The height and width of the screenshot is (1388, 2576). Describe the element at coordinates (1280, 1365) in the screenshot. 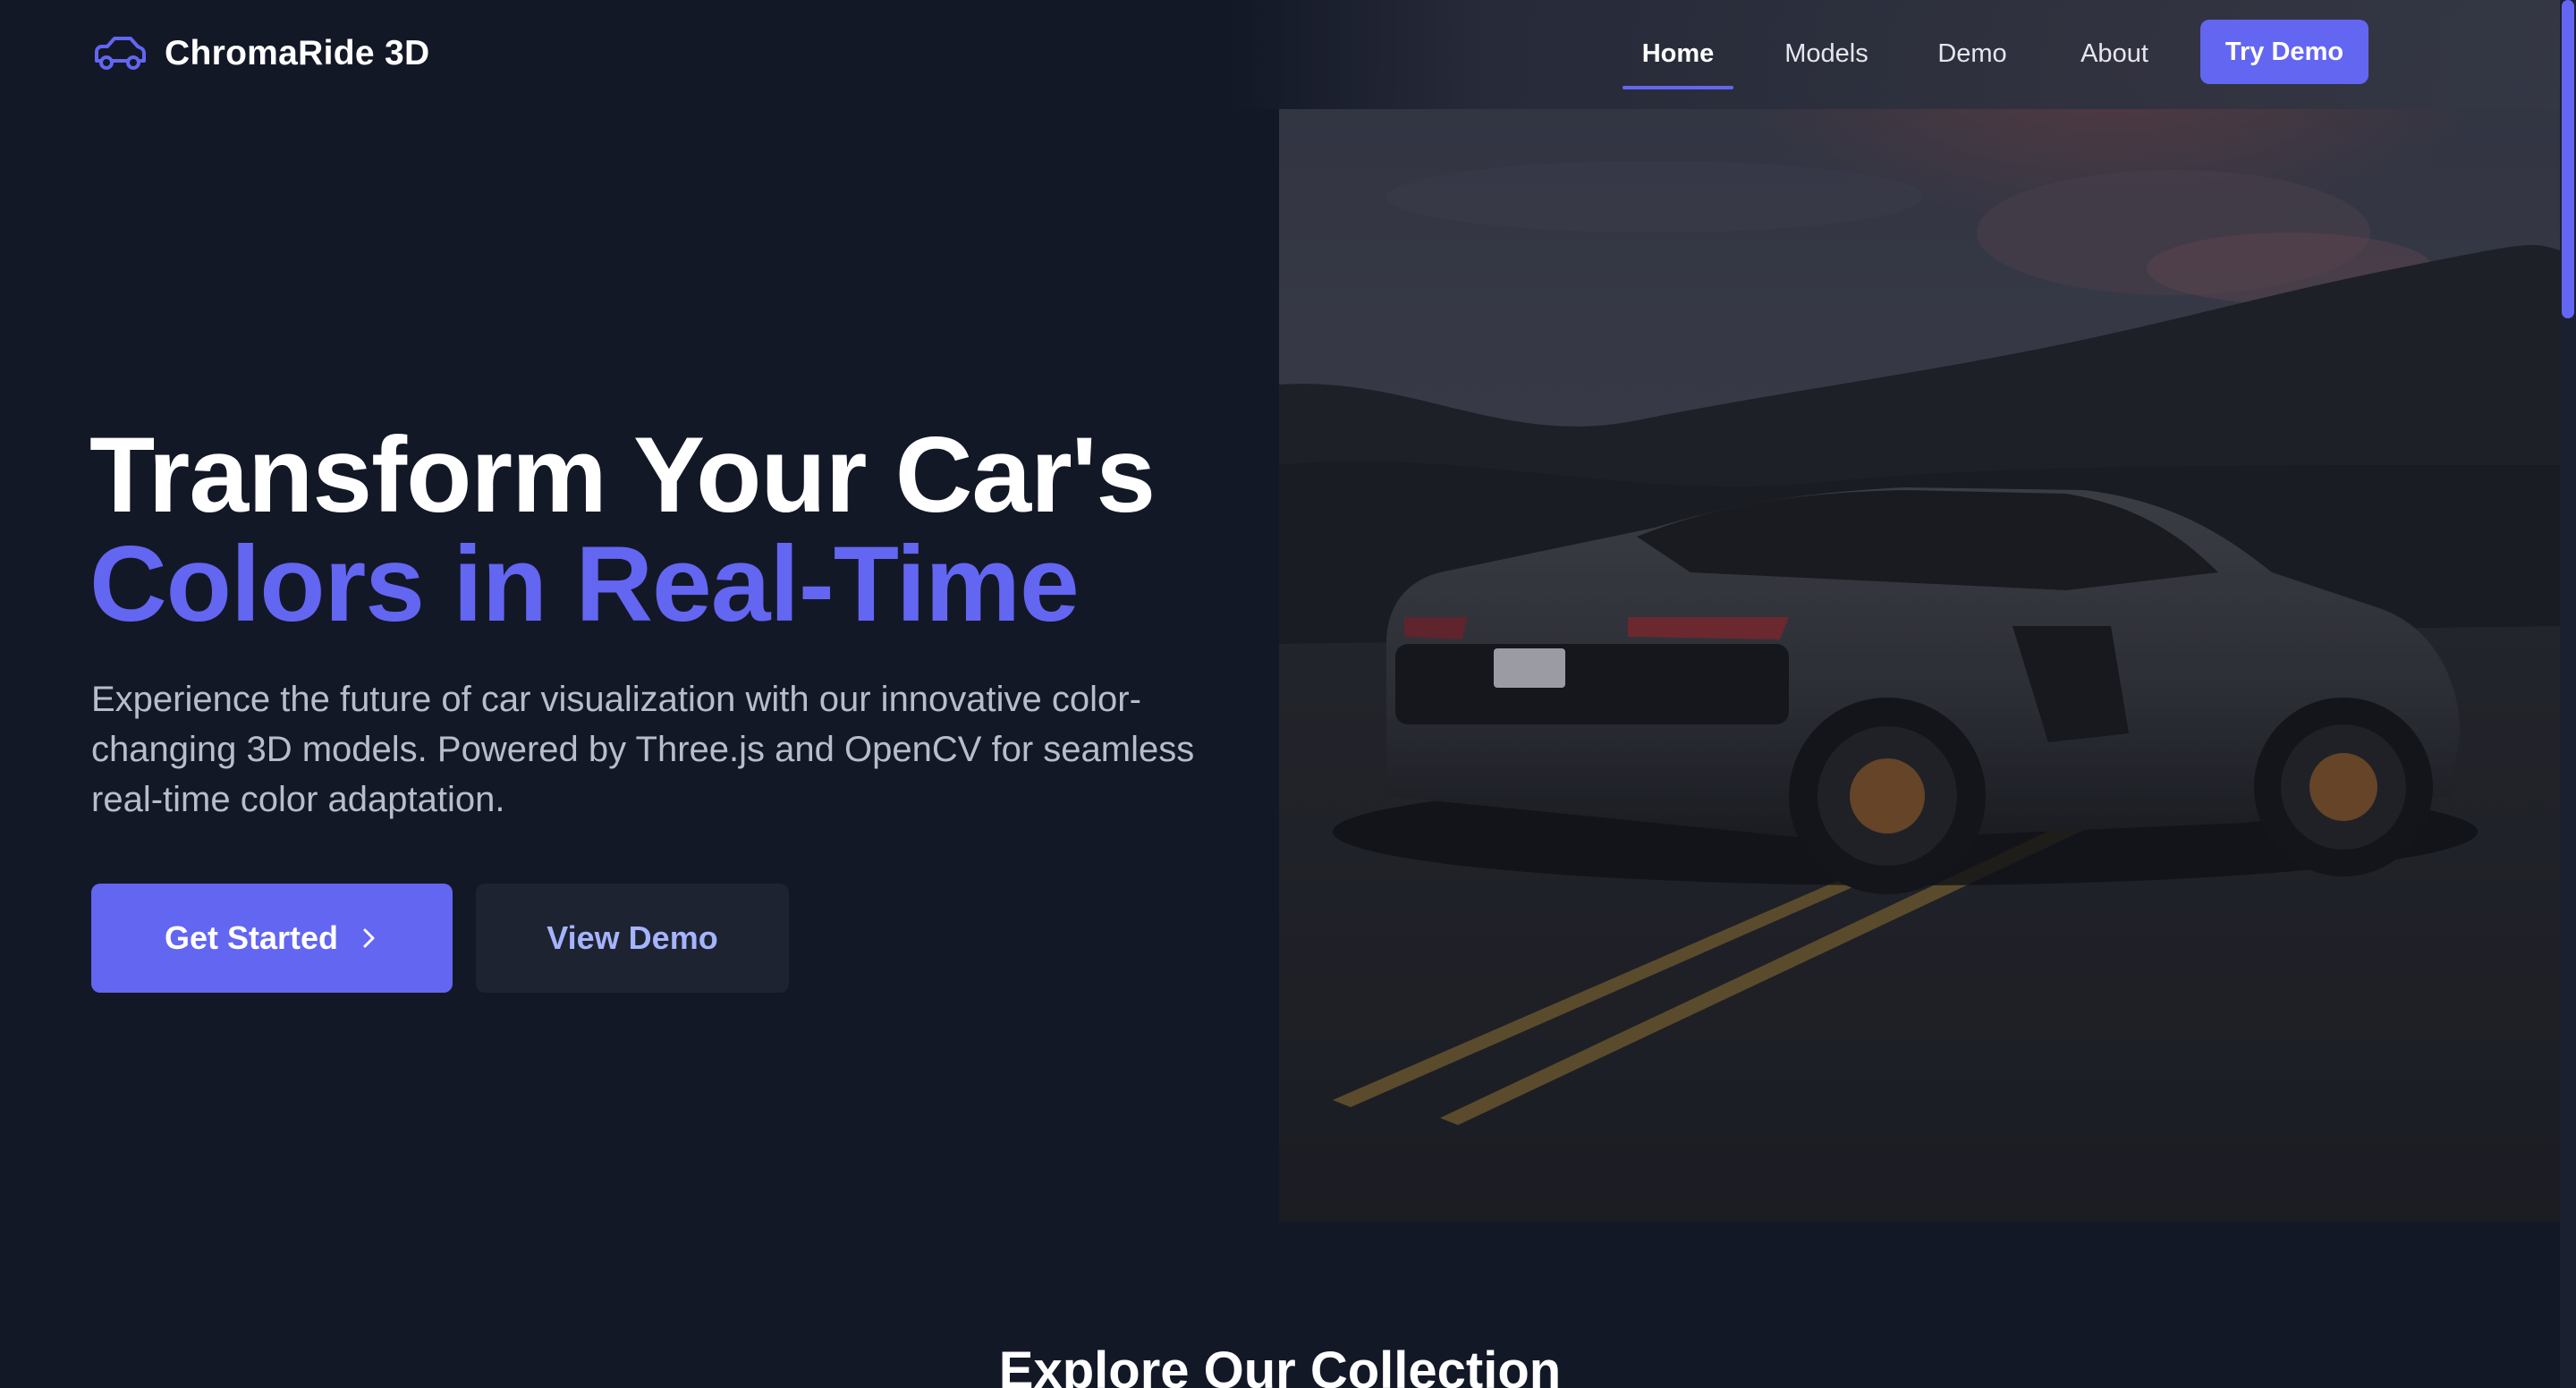

I see `collection-section-title: Explore Our Collection` at that location.